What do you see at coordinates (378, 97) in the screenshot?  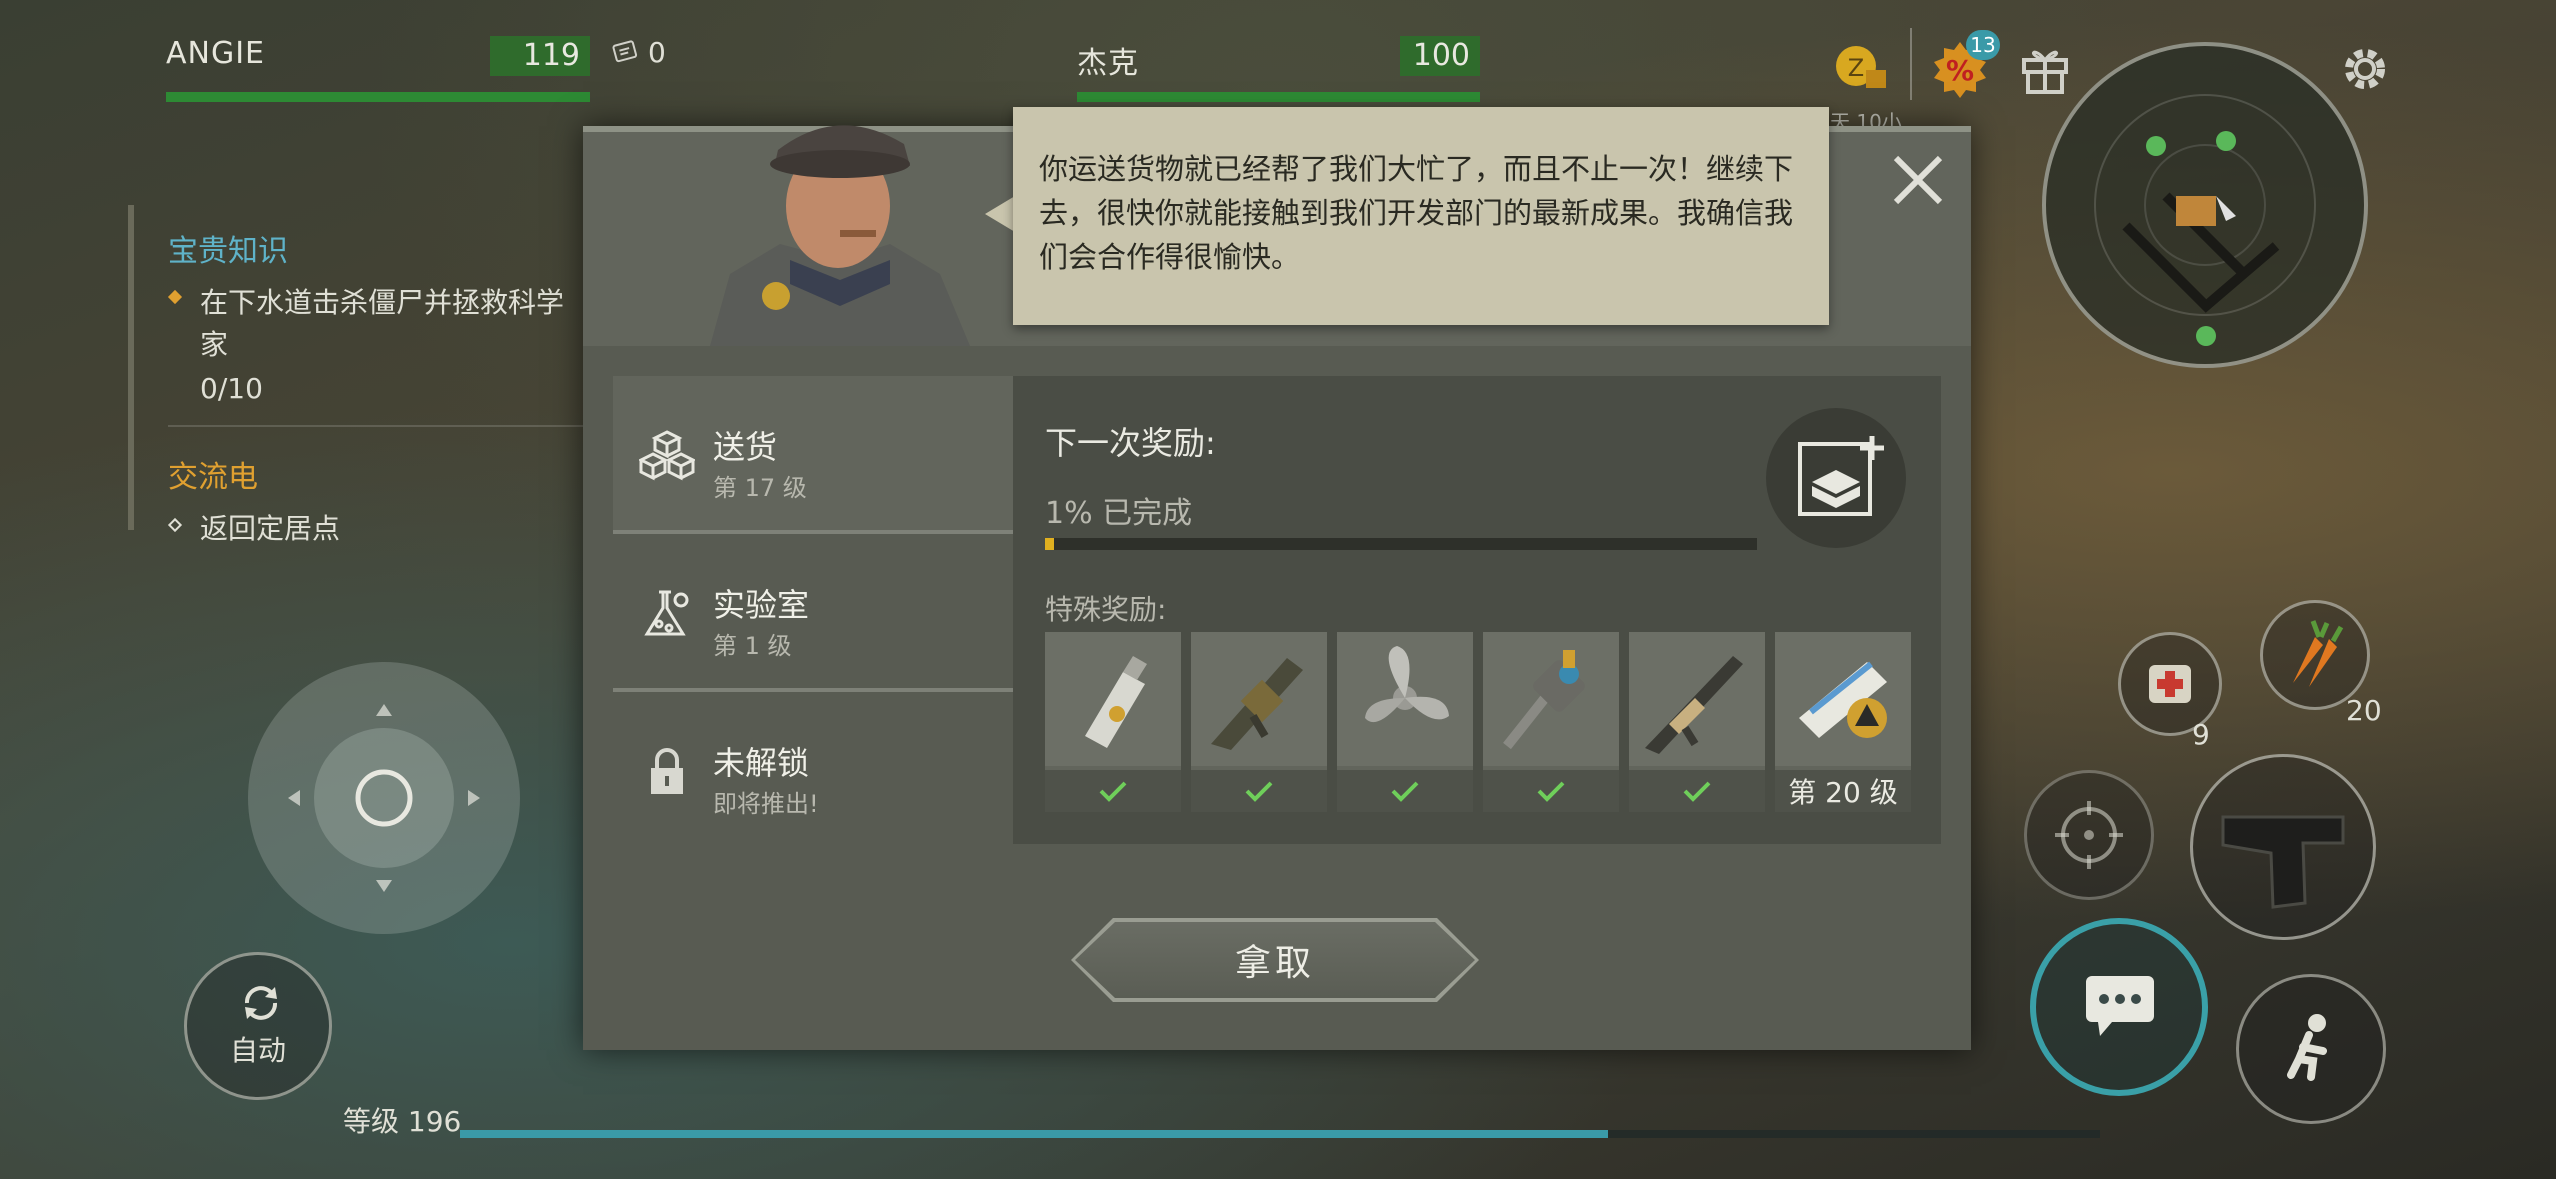 I see `player1-hp-bar` at bounding box center [378, 97].